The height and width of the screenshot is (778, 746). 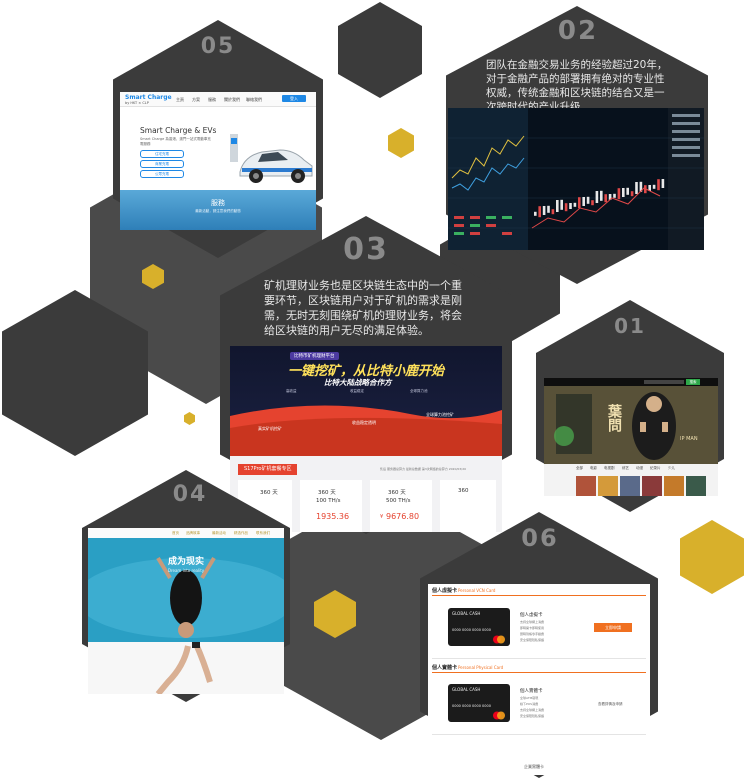 I want to click on card-05-nav-button: 登入, so click(x=294, y=98).